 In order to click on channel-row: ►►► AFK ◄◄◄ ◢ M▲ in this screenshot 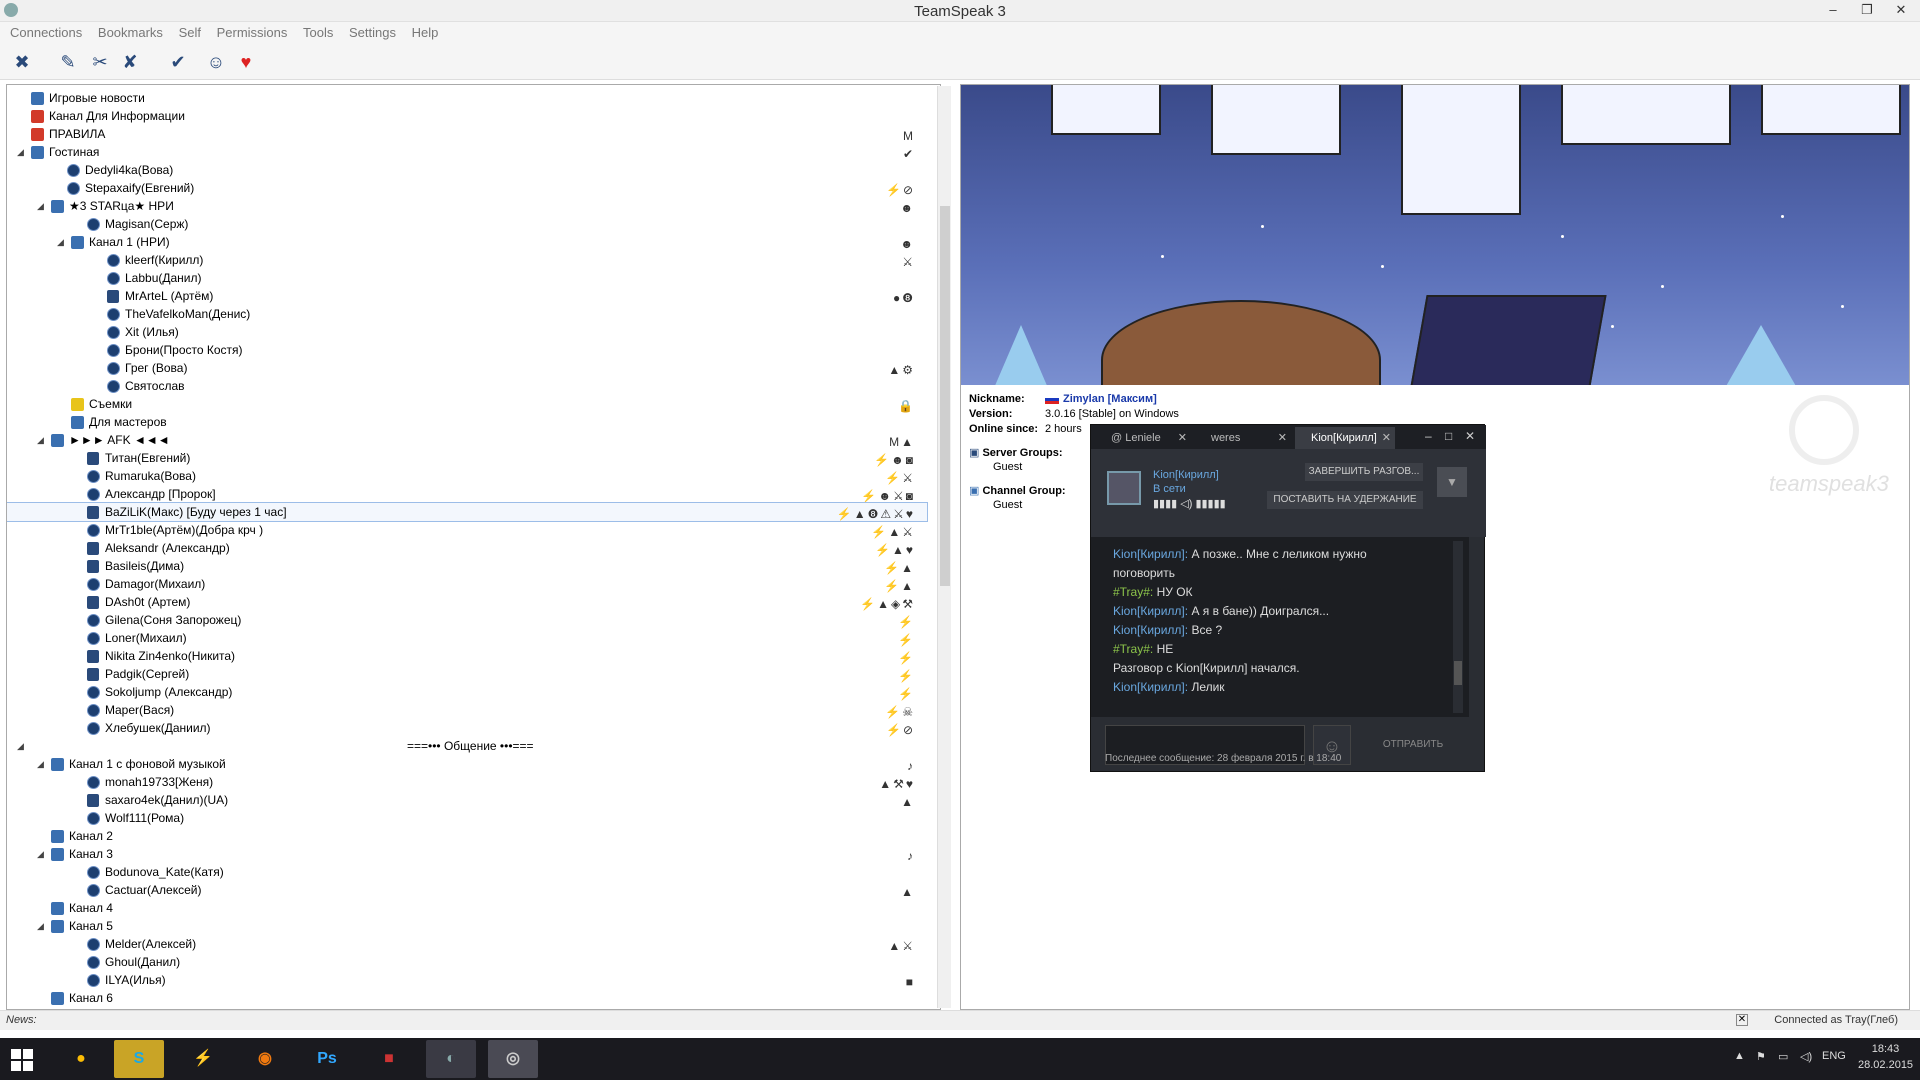, I will do `click(467, 440)`.